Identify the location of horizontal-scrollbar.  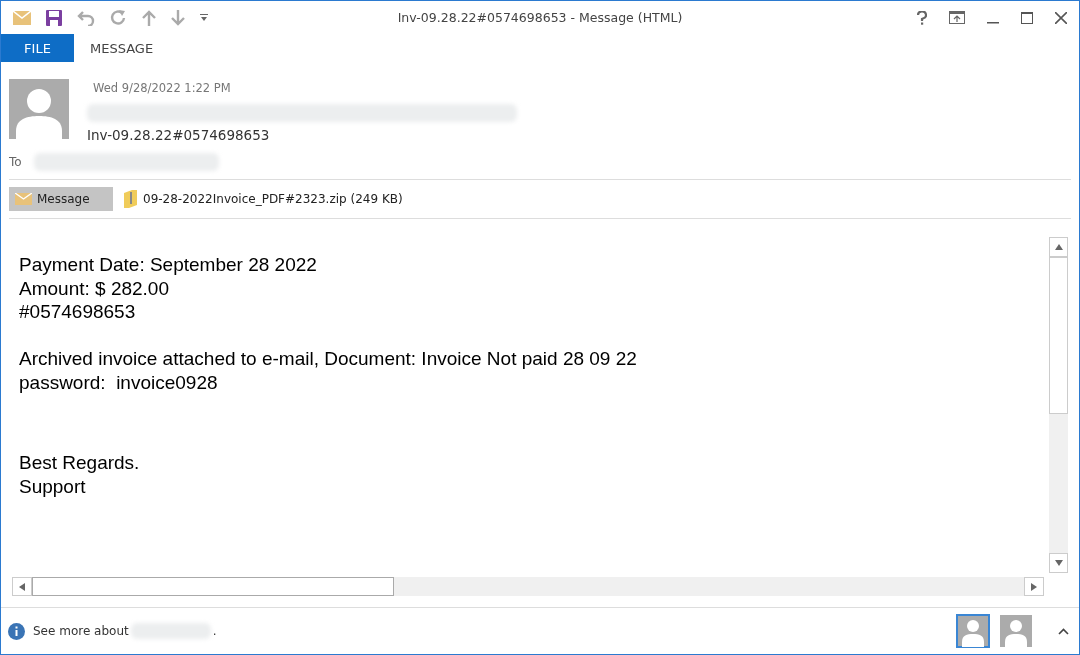
(528, 586).